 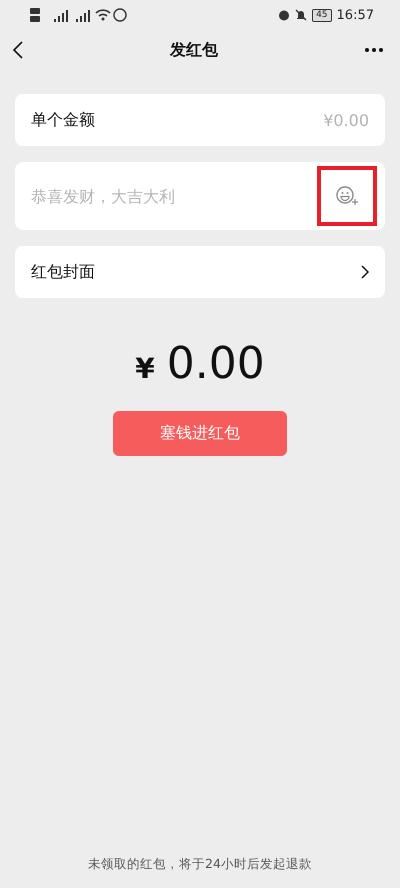 What do you see at coordinates (374, 50) in the screenshot?
I see `more-icon` at bounding box center [374, 50].